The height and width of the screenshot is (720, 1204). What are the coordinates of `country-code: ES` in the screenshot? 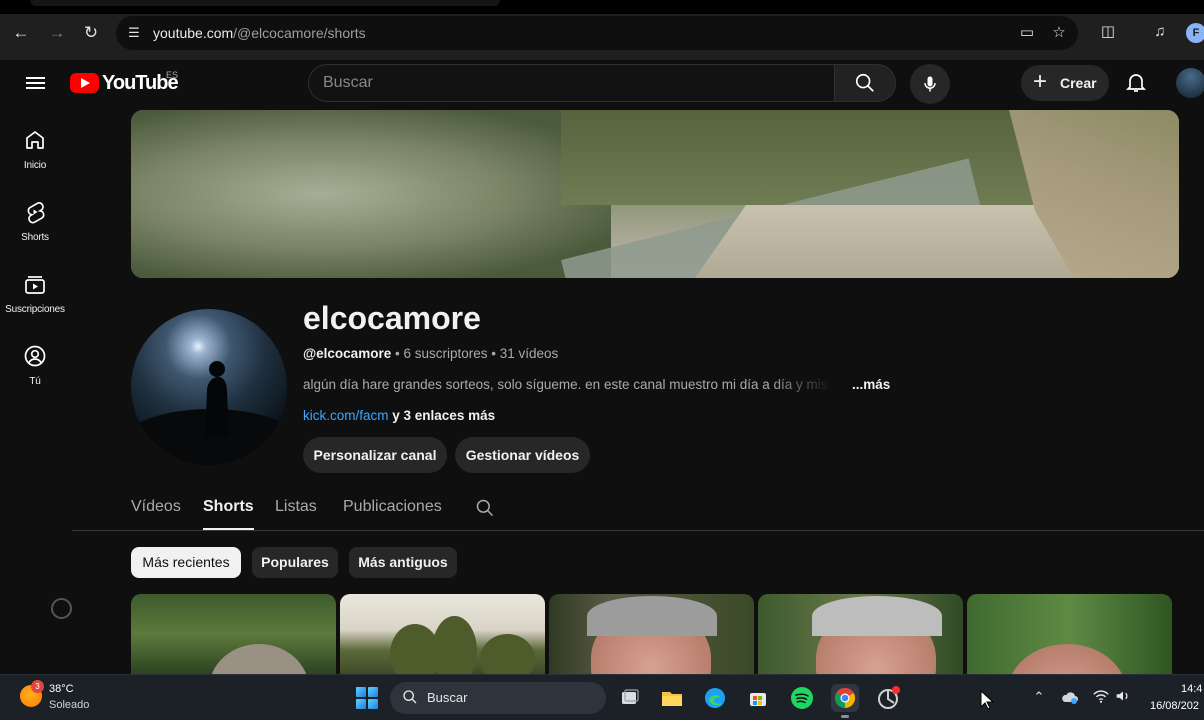 It's located at (172, 75).